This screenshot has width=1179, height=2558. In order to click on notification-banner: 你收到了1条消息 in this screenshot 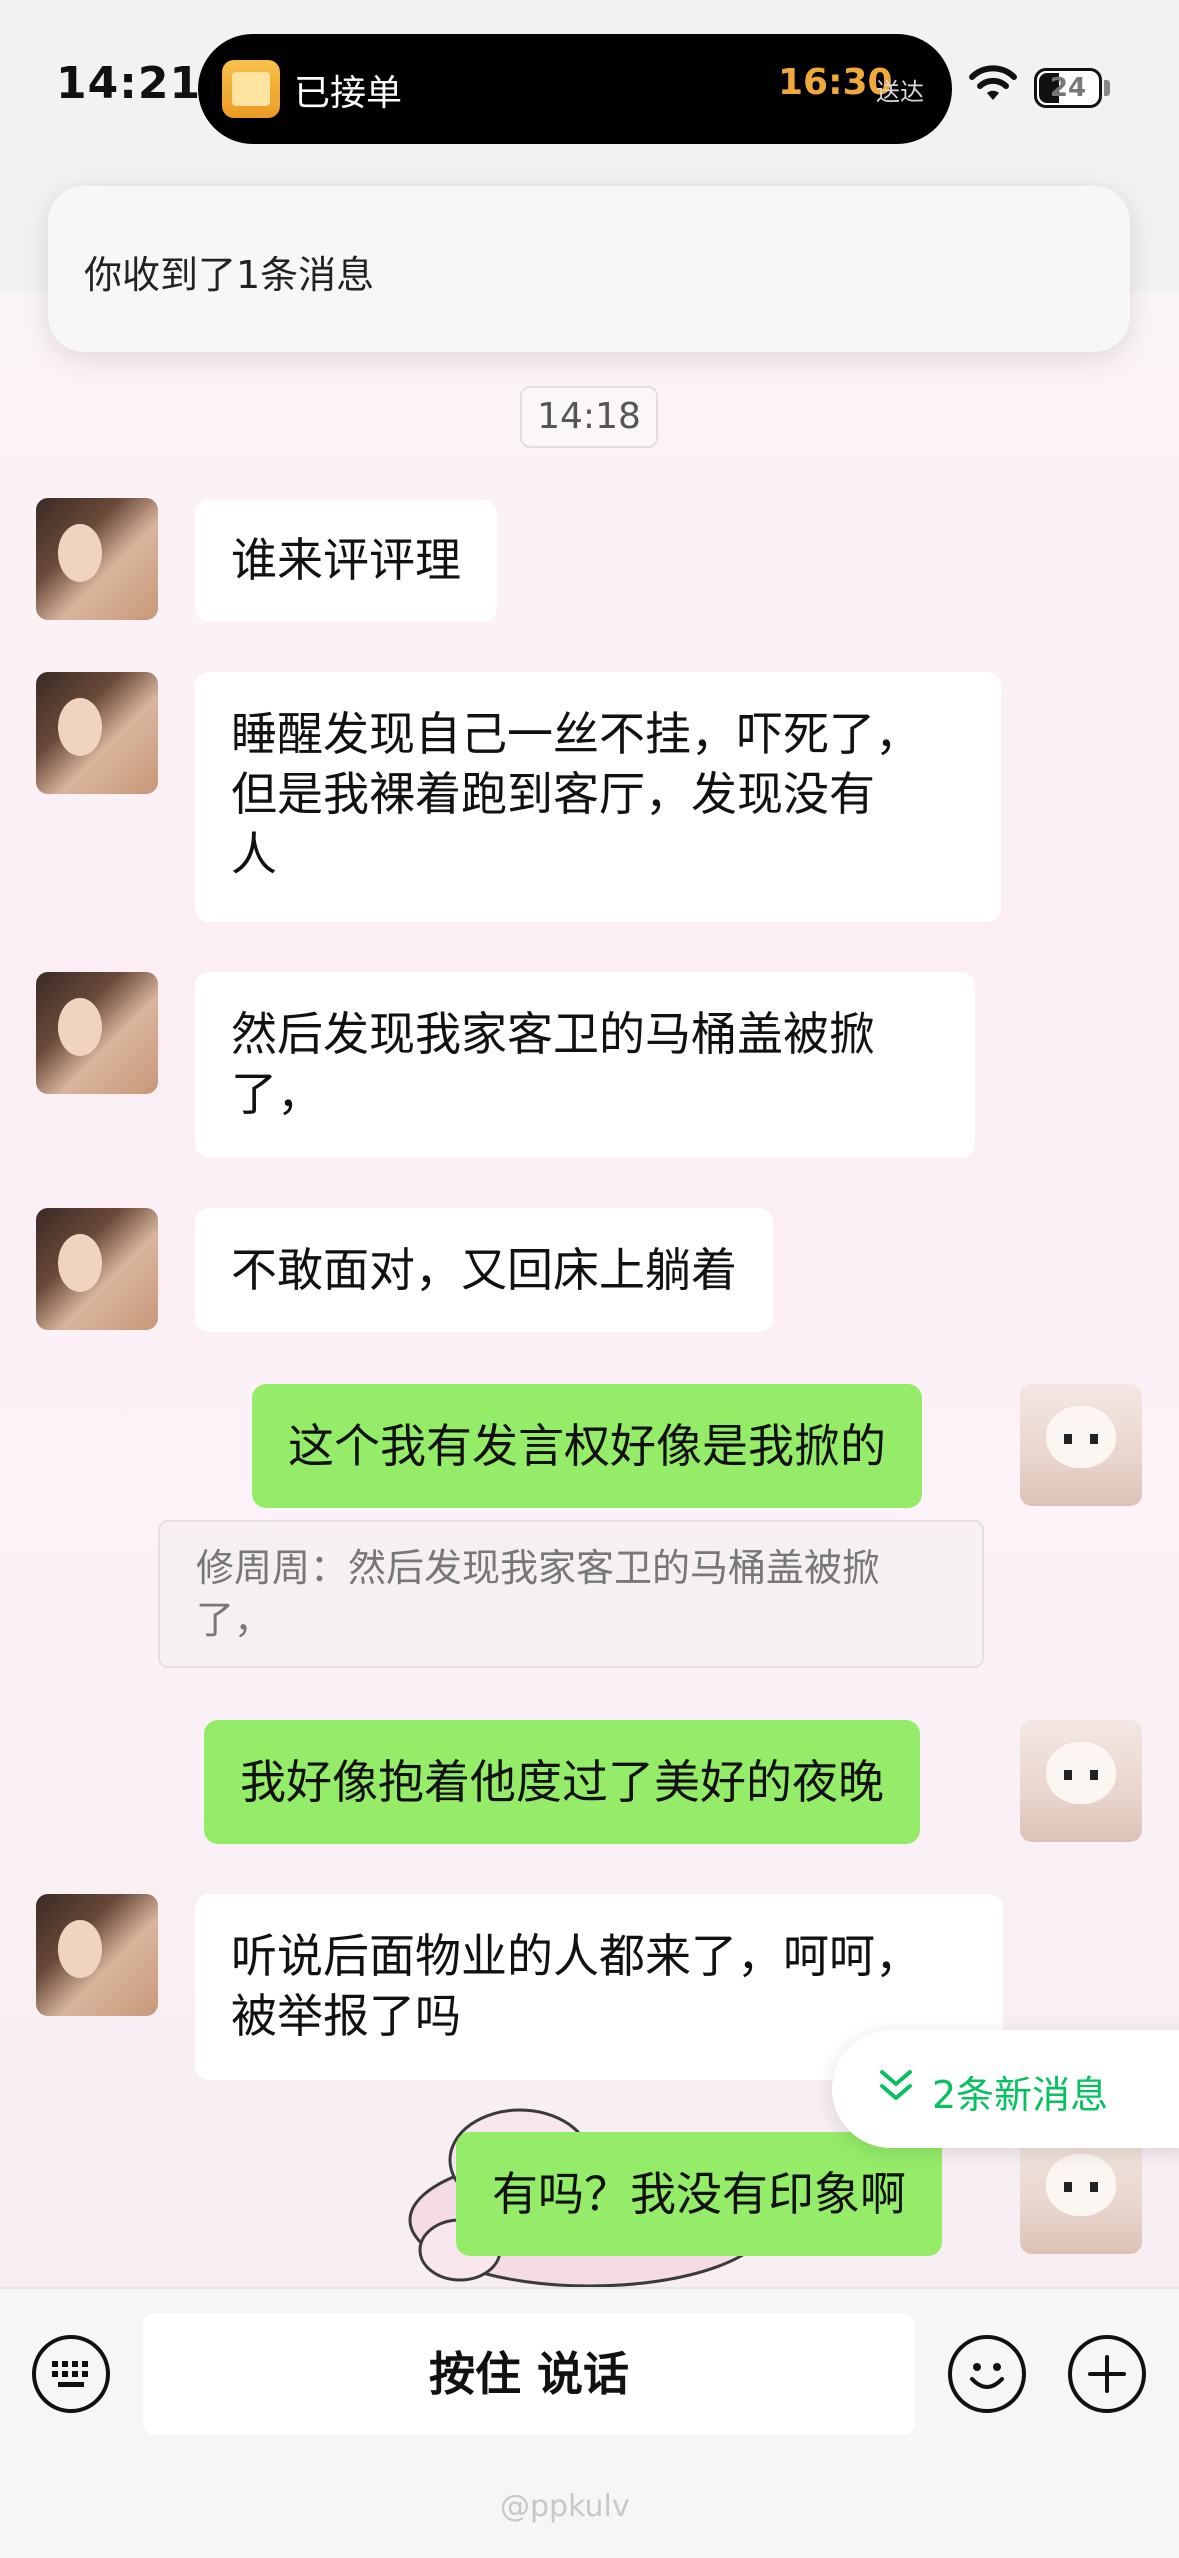, I will do `click(589, 269)`.